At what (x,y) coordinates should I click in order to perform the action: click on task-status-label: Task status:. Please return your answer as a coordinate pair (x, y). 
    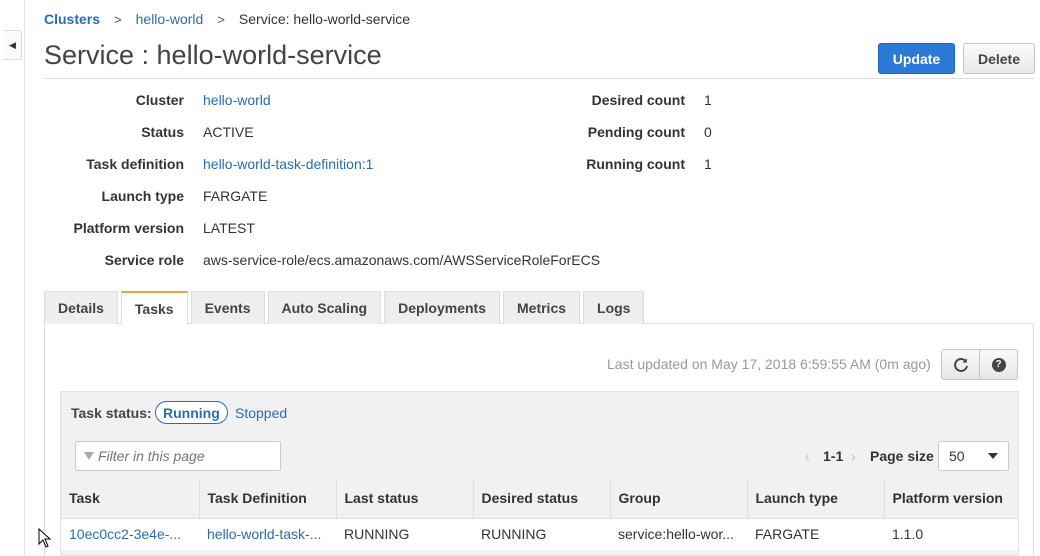
    Looking at the image, I should click on (111, 413).